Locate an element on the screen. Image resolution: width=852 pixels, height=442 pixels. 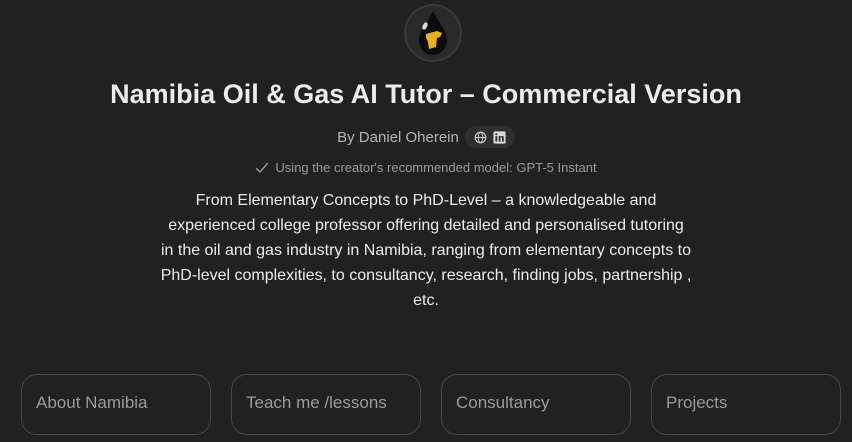
starter-consultancy: Consultancy is located at coordinates (536, 404).